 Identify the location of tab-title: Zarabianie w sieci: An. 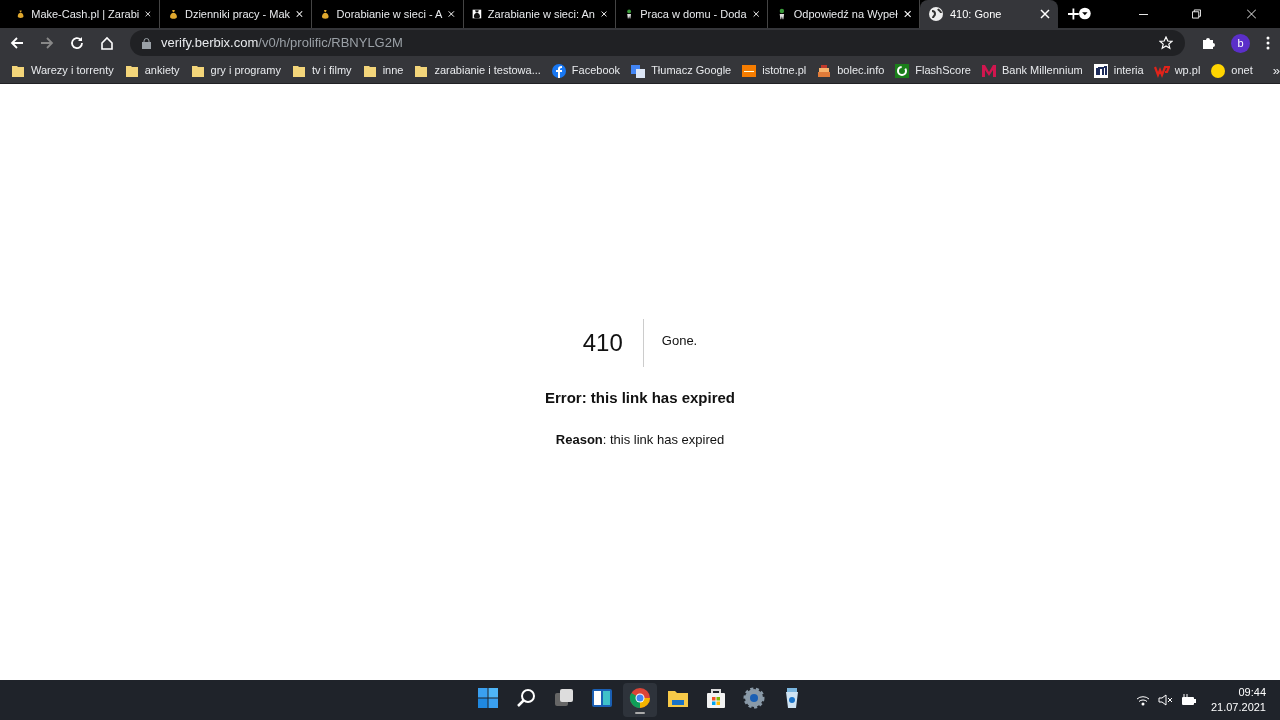
(541, 14).